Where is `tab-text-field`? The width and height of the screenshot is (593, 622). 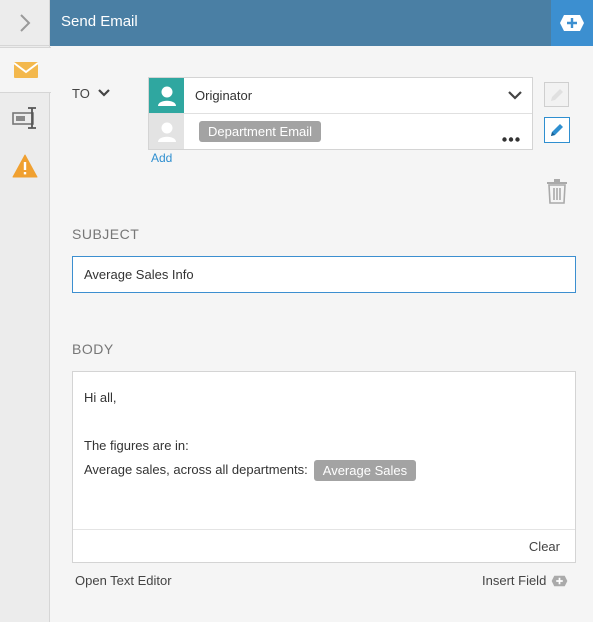 tab-text-field is located at coordinates (25, 118).